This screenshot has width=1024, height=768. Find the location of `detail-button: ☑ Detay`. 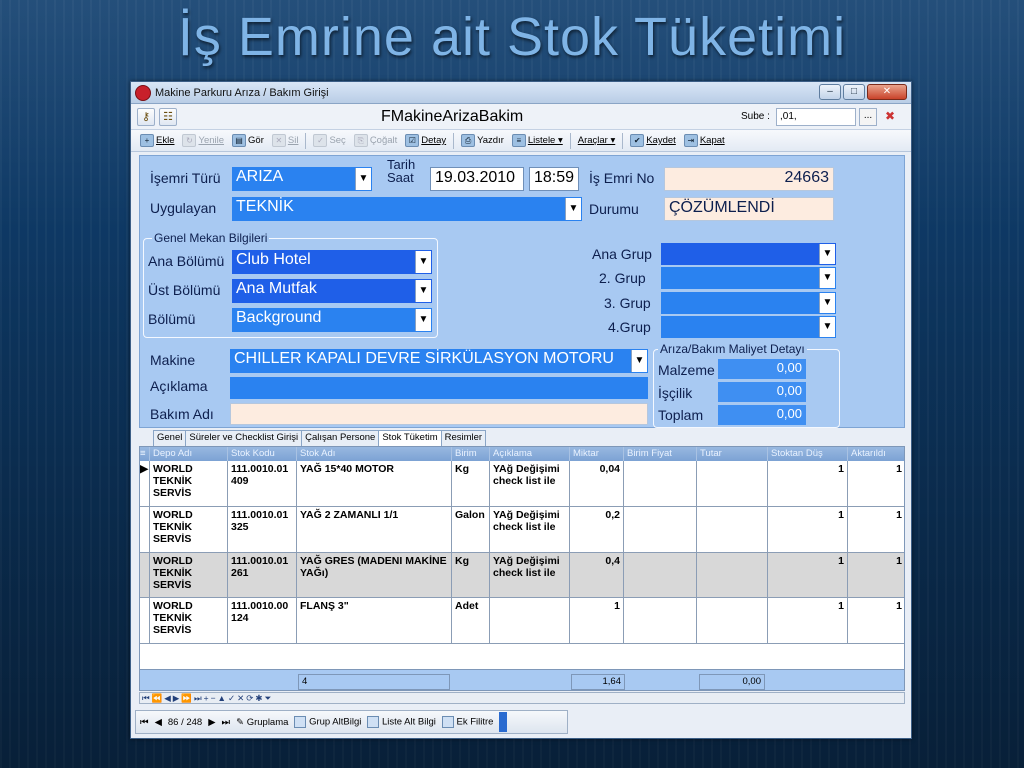

detail-button: ☑ Detay is located at coordinates (425, 140).